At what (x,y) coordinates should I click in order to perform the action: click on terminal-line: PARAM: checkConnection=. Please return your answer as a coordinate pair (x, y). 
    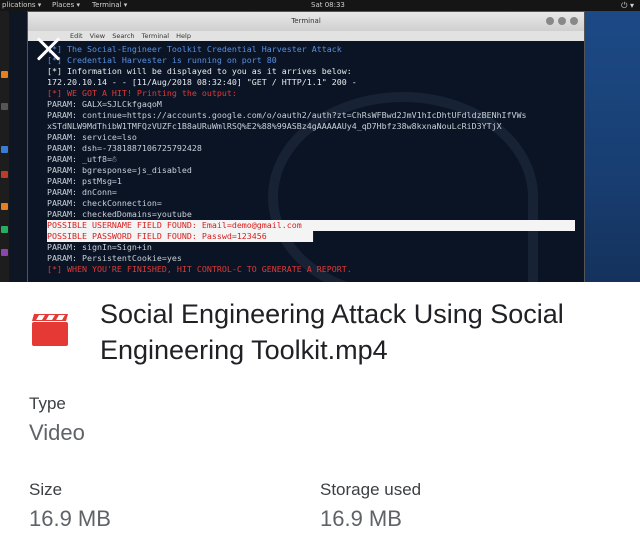
    Looking at the image, I should click on (104, 203).